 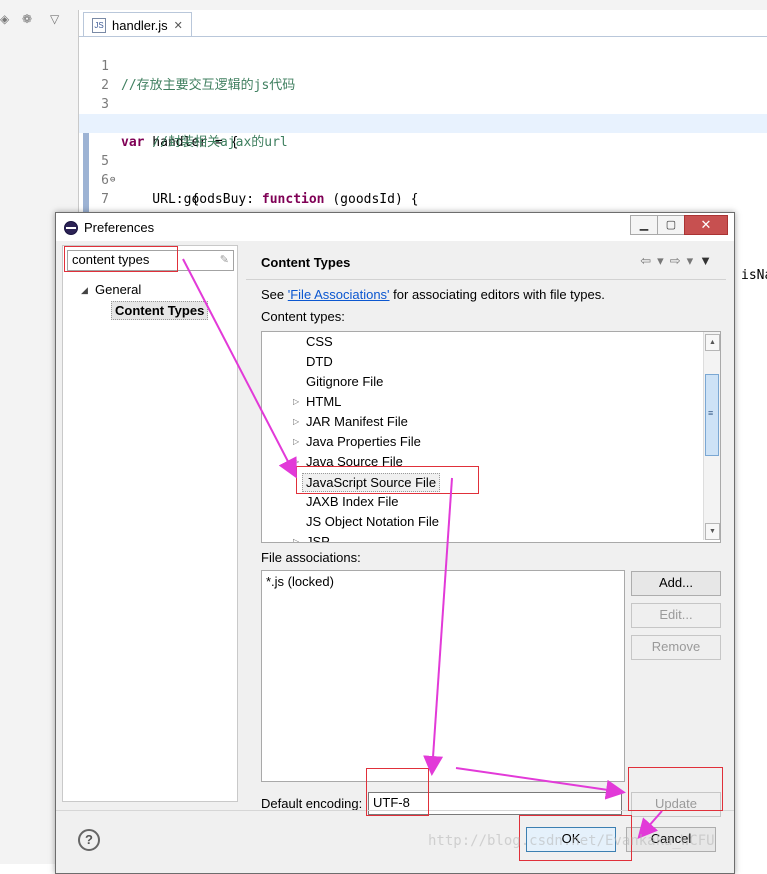 What do you see at coordinates (372, 521) in the screenshot?
I see `content-type-name: JS Object Notation File` at bounding box center [372, 521].